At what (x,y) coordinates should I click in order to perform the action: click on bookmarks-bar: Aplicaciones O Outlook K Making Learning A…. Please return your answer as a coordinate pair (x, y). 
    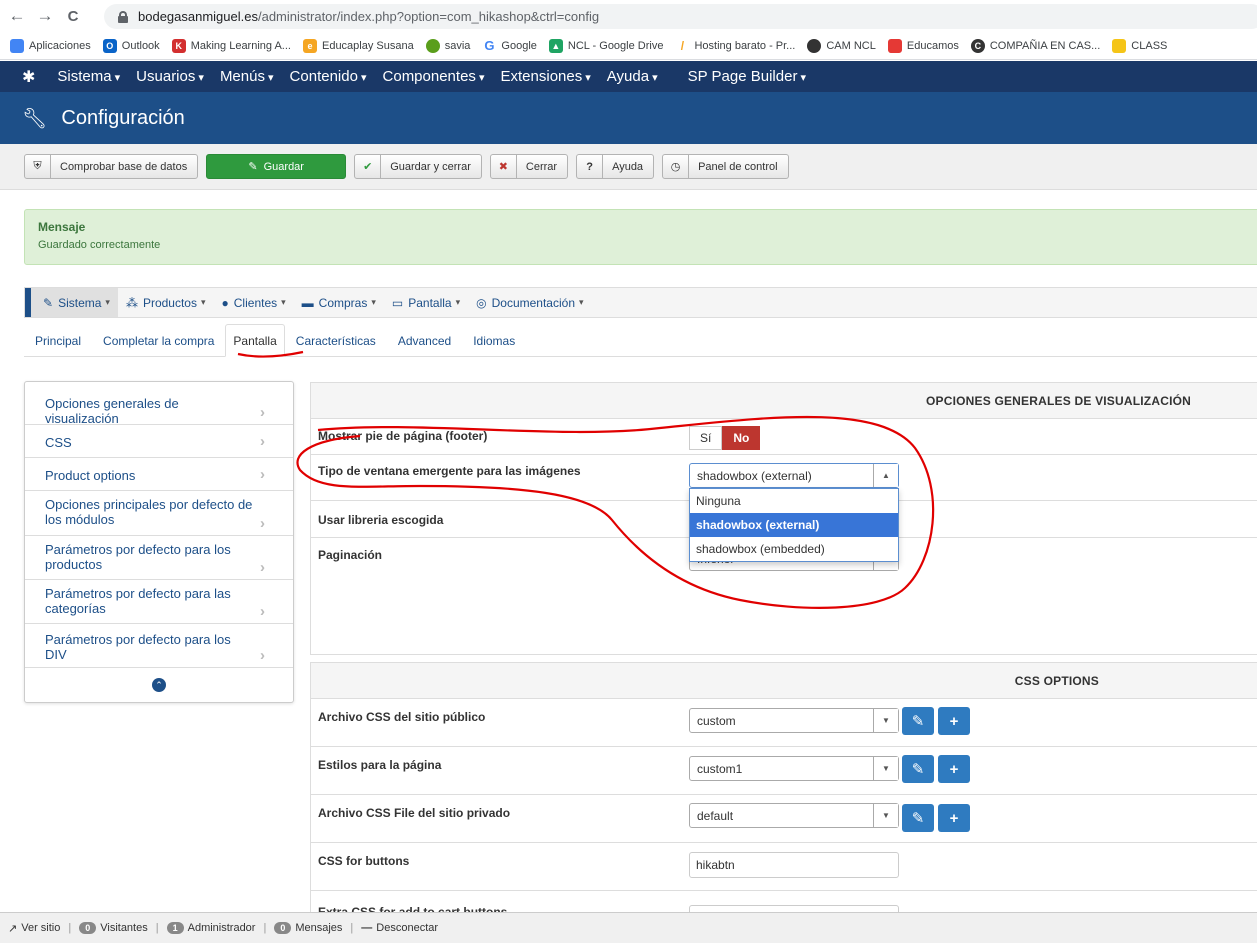
    Looking at the image, I should click on (628, 46).